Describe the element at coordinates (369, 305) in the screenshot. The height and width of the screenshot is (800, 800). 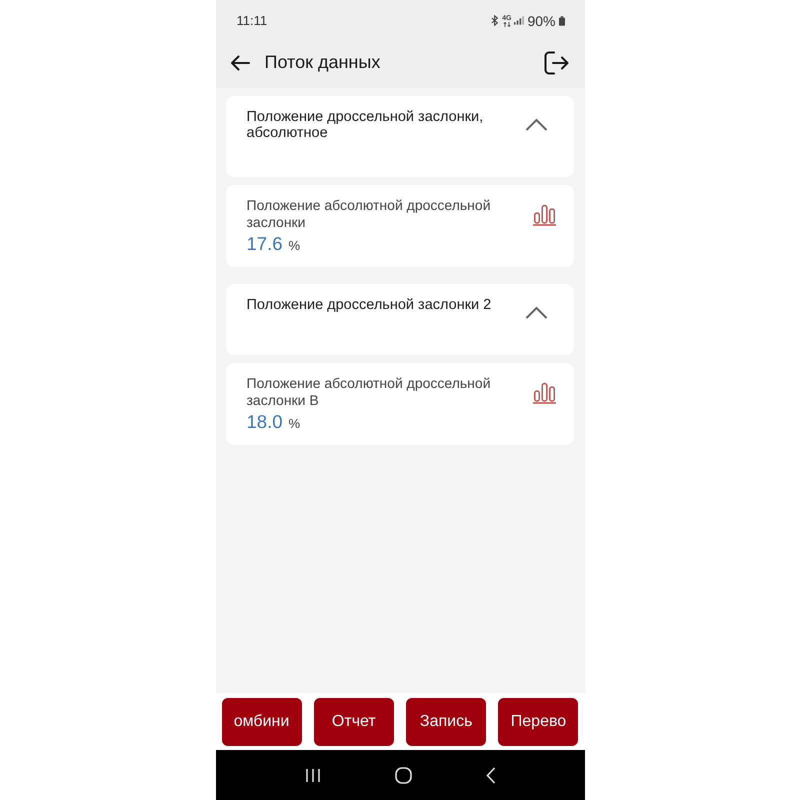
I see `group-title: Положение дроссельной заслонки 2` at that location.